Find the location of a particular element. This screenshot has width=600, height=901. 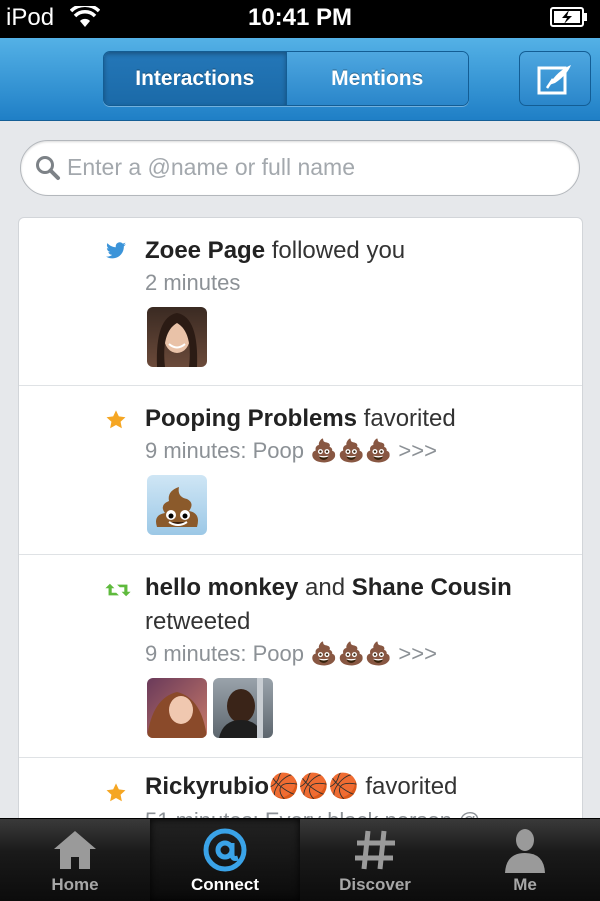

tab-label: Me is located at coordinates (525, 884).